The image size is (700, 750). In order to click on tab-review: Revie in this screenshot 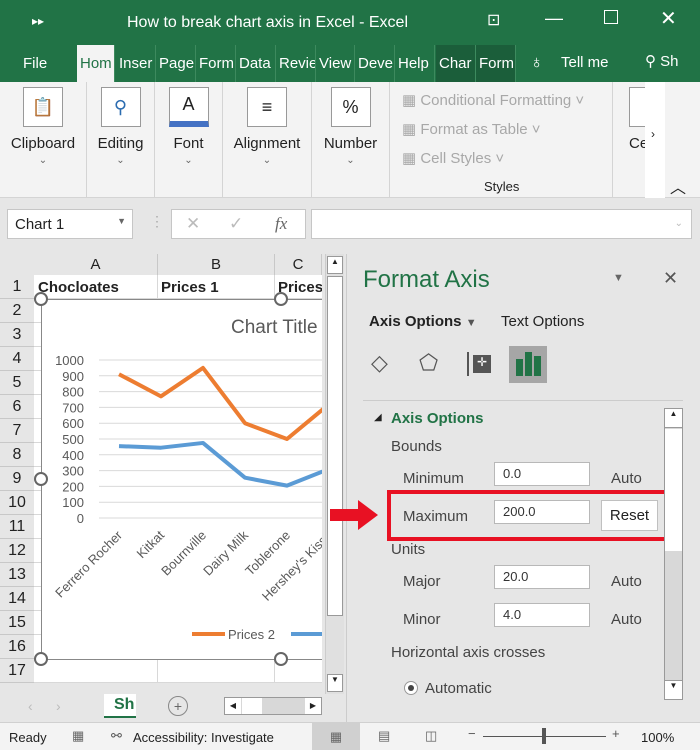, I will do `click(296, 63)`.